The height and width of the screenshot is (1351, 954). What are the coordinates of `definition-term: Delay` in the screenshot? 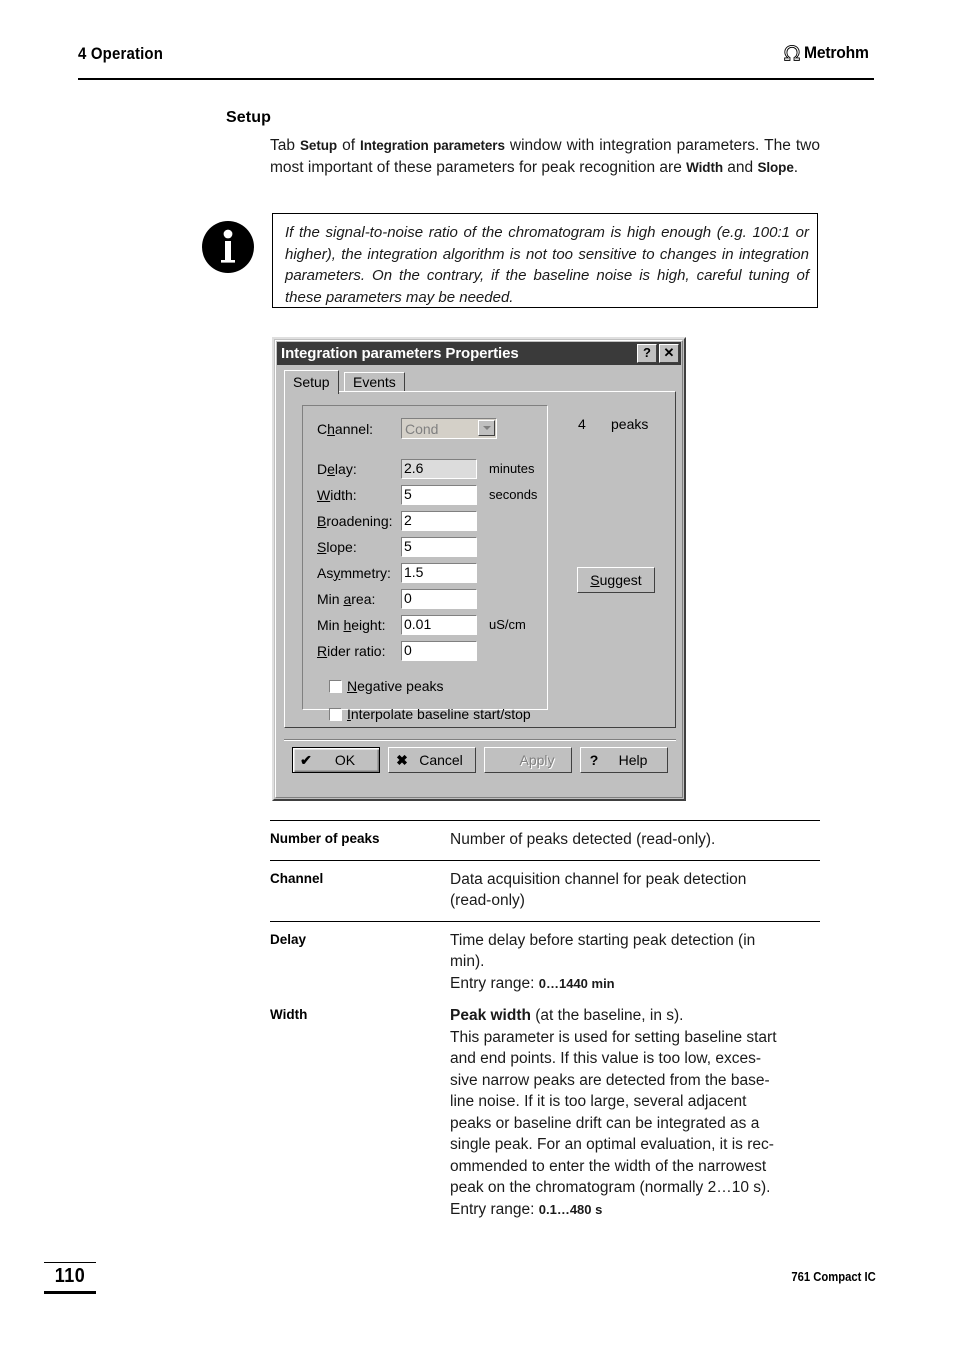 It's located at (288, 939).